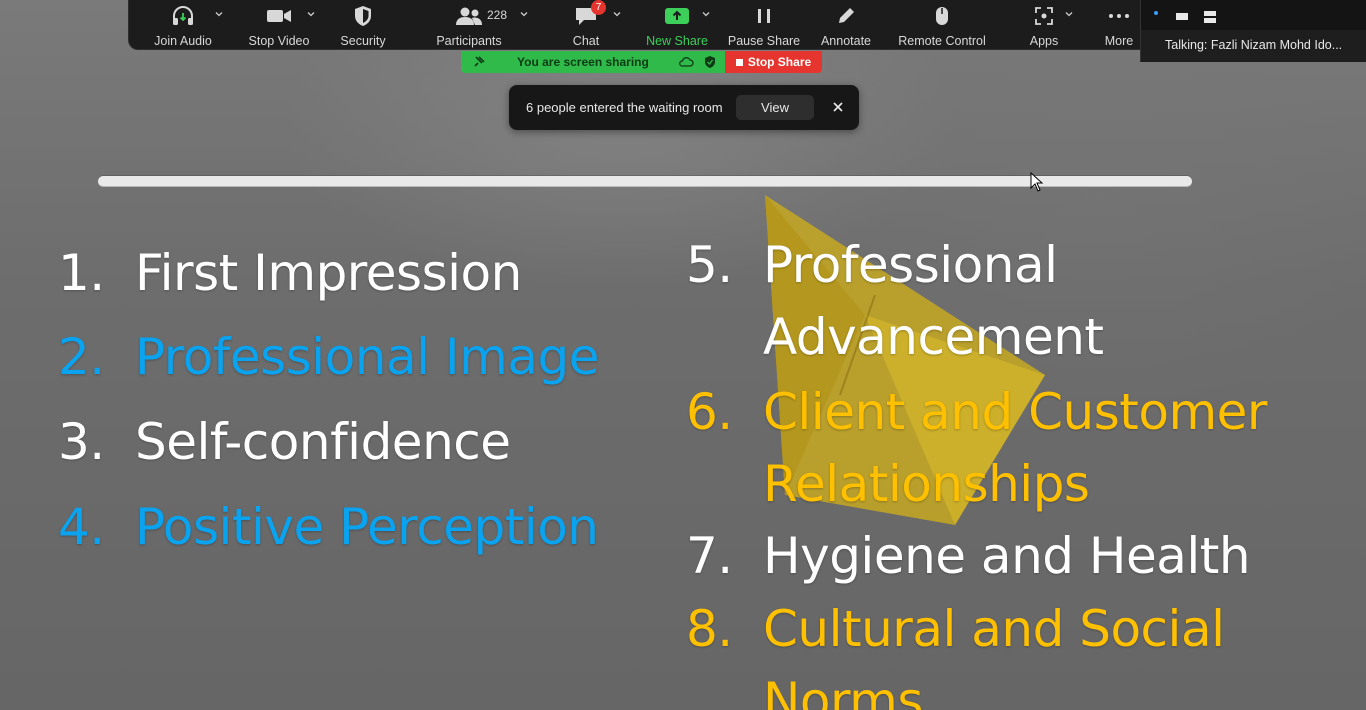 The height and width of the screenshot is (710, 1366). I want to click on item-text: Client and Customer Relationships, so click(1015, 448).